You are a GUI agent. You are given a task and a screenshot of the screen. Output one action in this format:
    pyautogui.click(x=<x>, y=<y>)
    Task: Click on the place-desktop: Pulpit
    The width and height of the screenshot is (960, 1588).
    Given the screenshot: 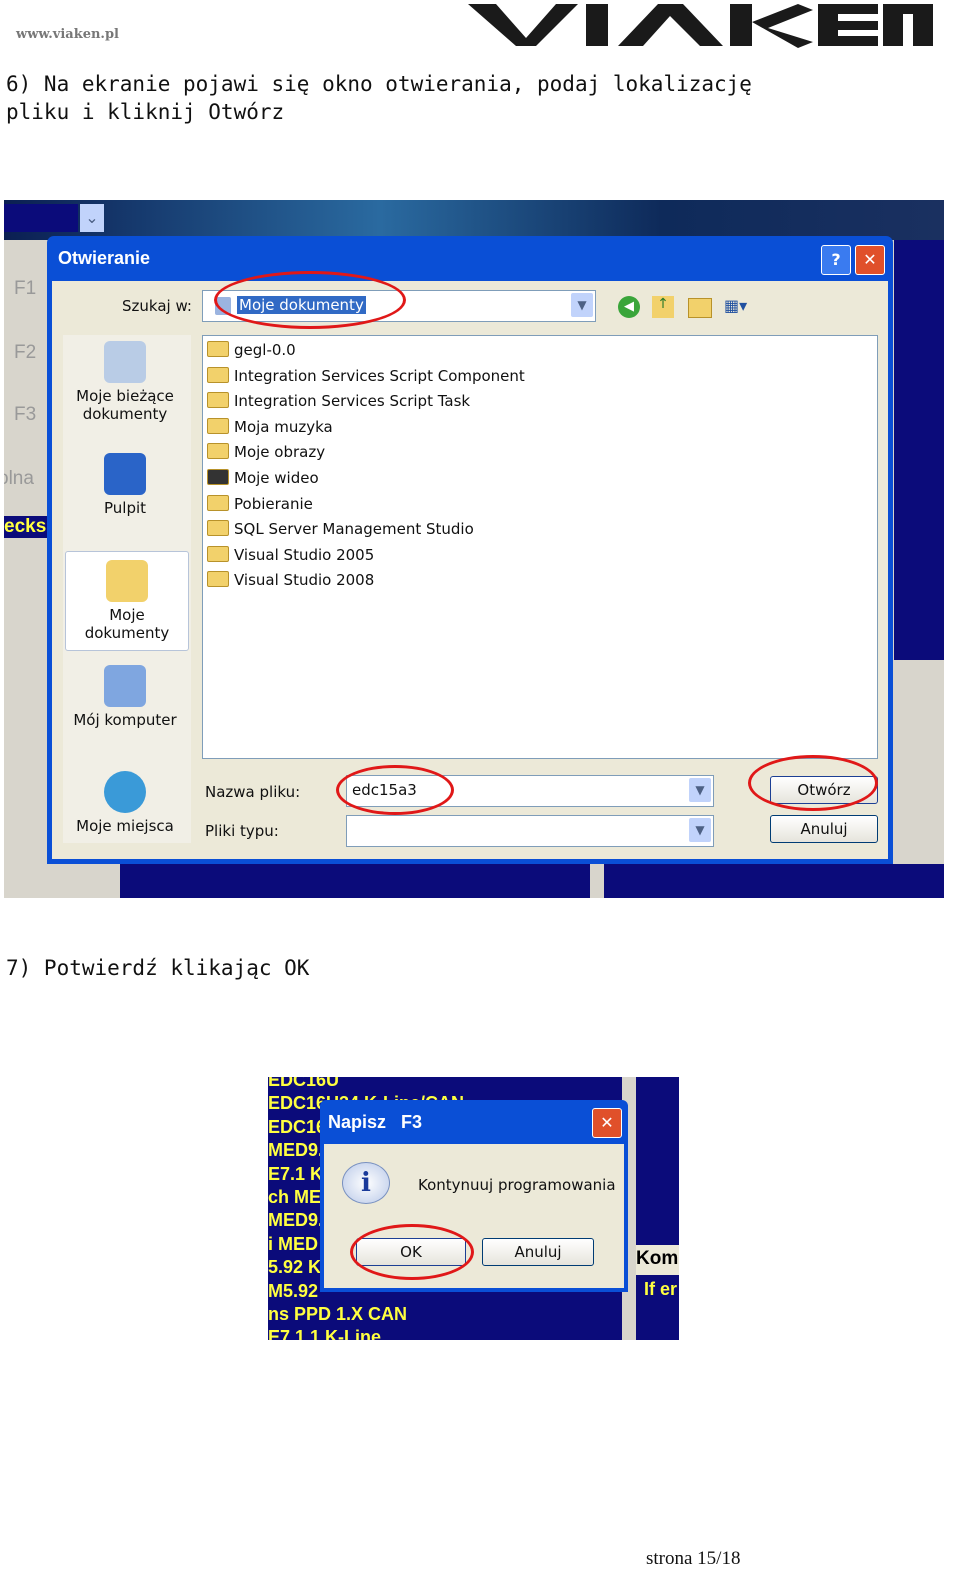 What is the action you would take?
    pyautogui.click(x=125, y=485)
    